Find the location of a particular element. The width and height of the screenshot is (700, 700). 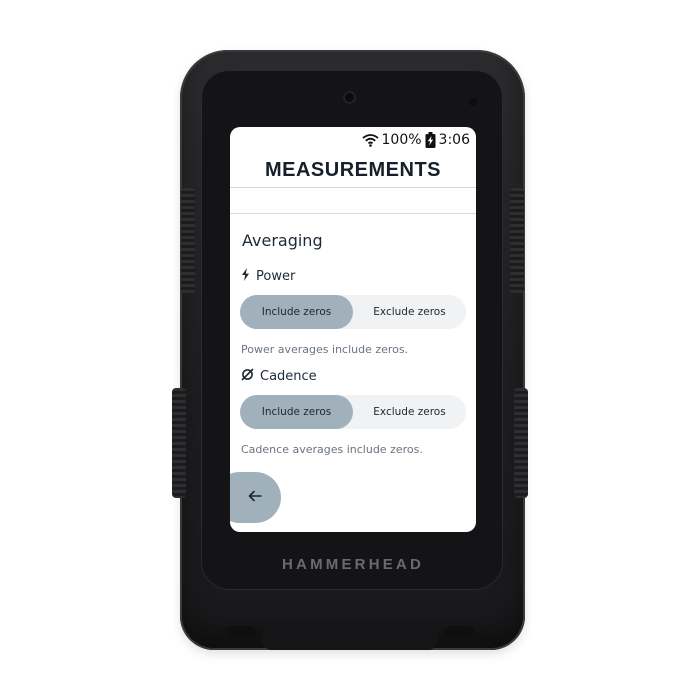

cadence-description: Cadence averages include zeros. is located at coordinates (332, 449).